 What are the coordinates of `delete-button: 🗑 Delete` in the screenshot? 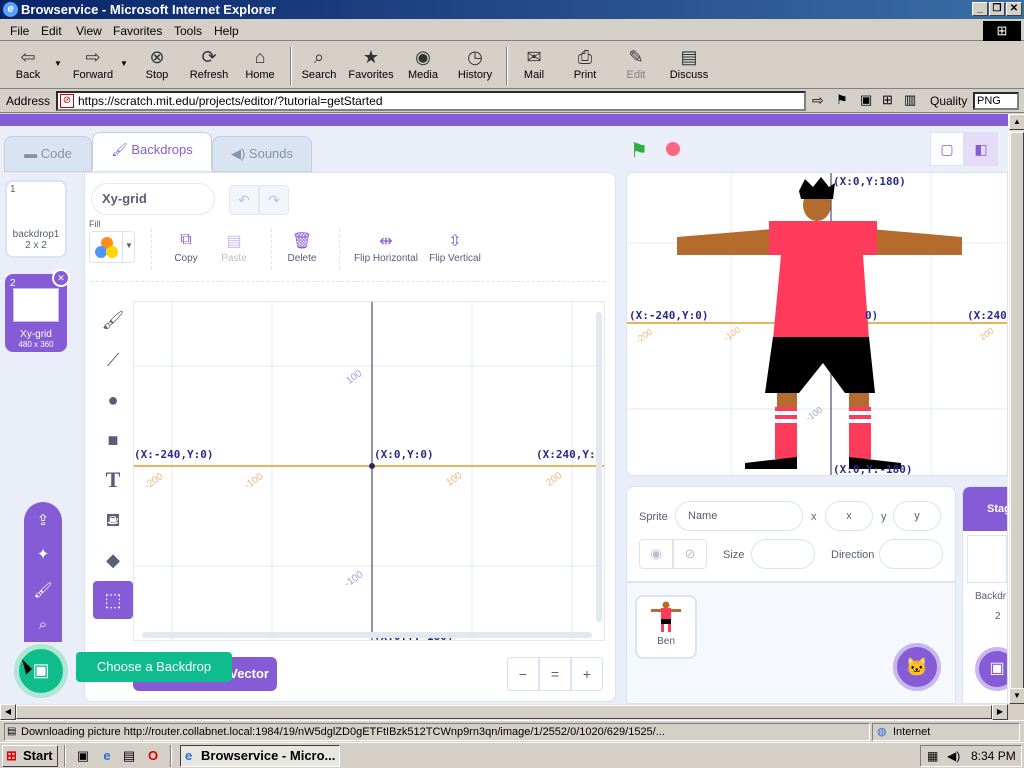 It's located at (302, 247).